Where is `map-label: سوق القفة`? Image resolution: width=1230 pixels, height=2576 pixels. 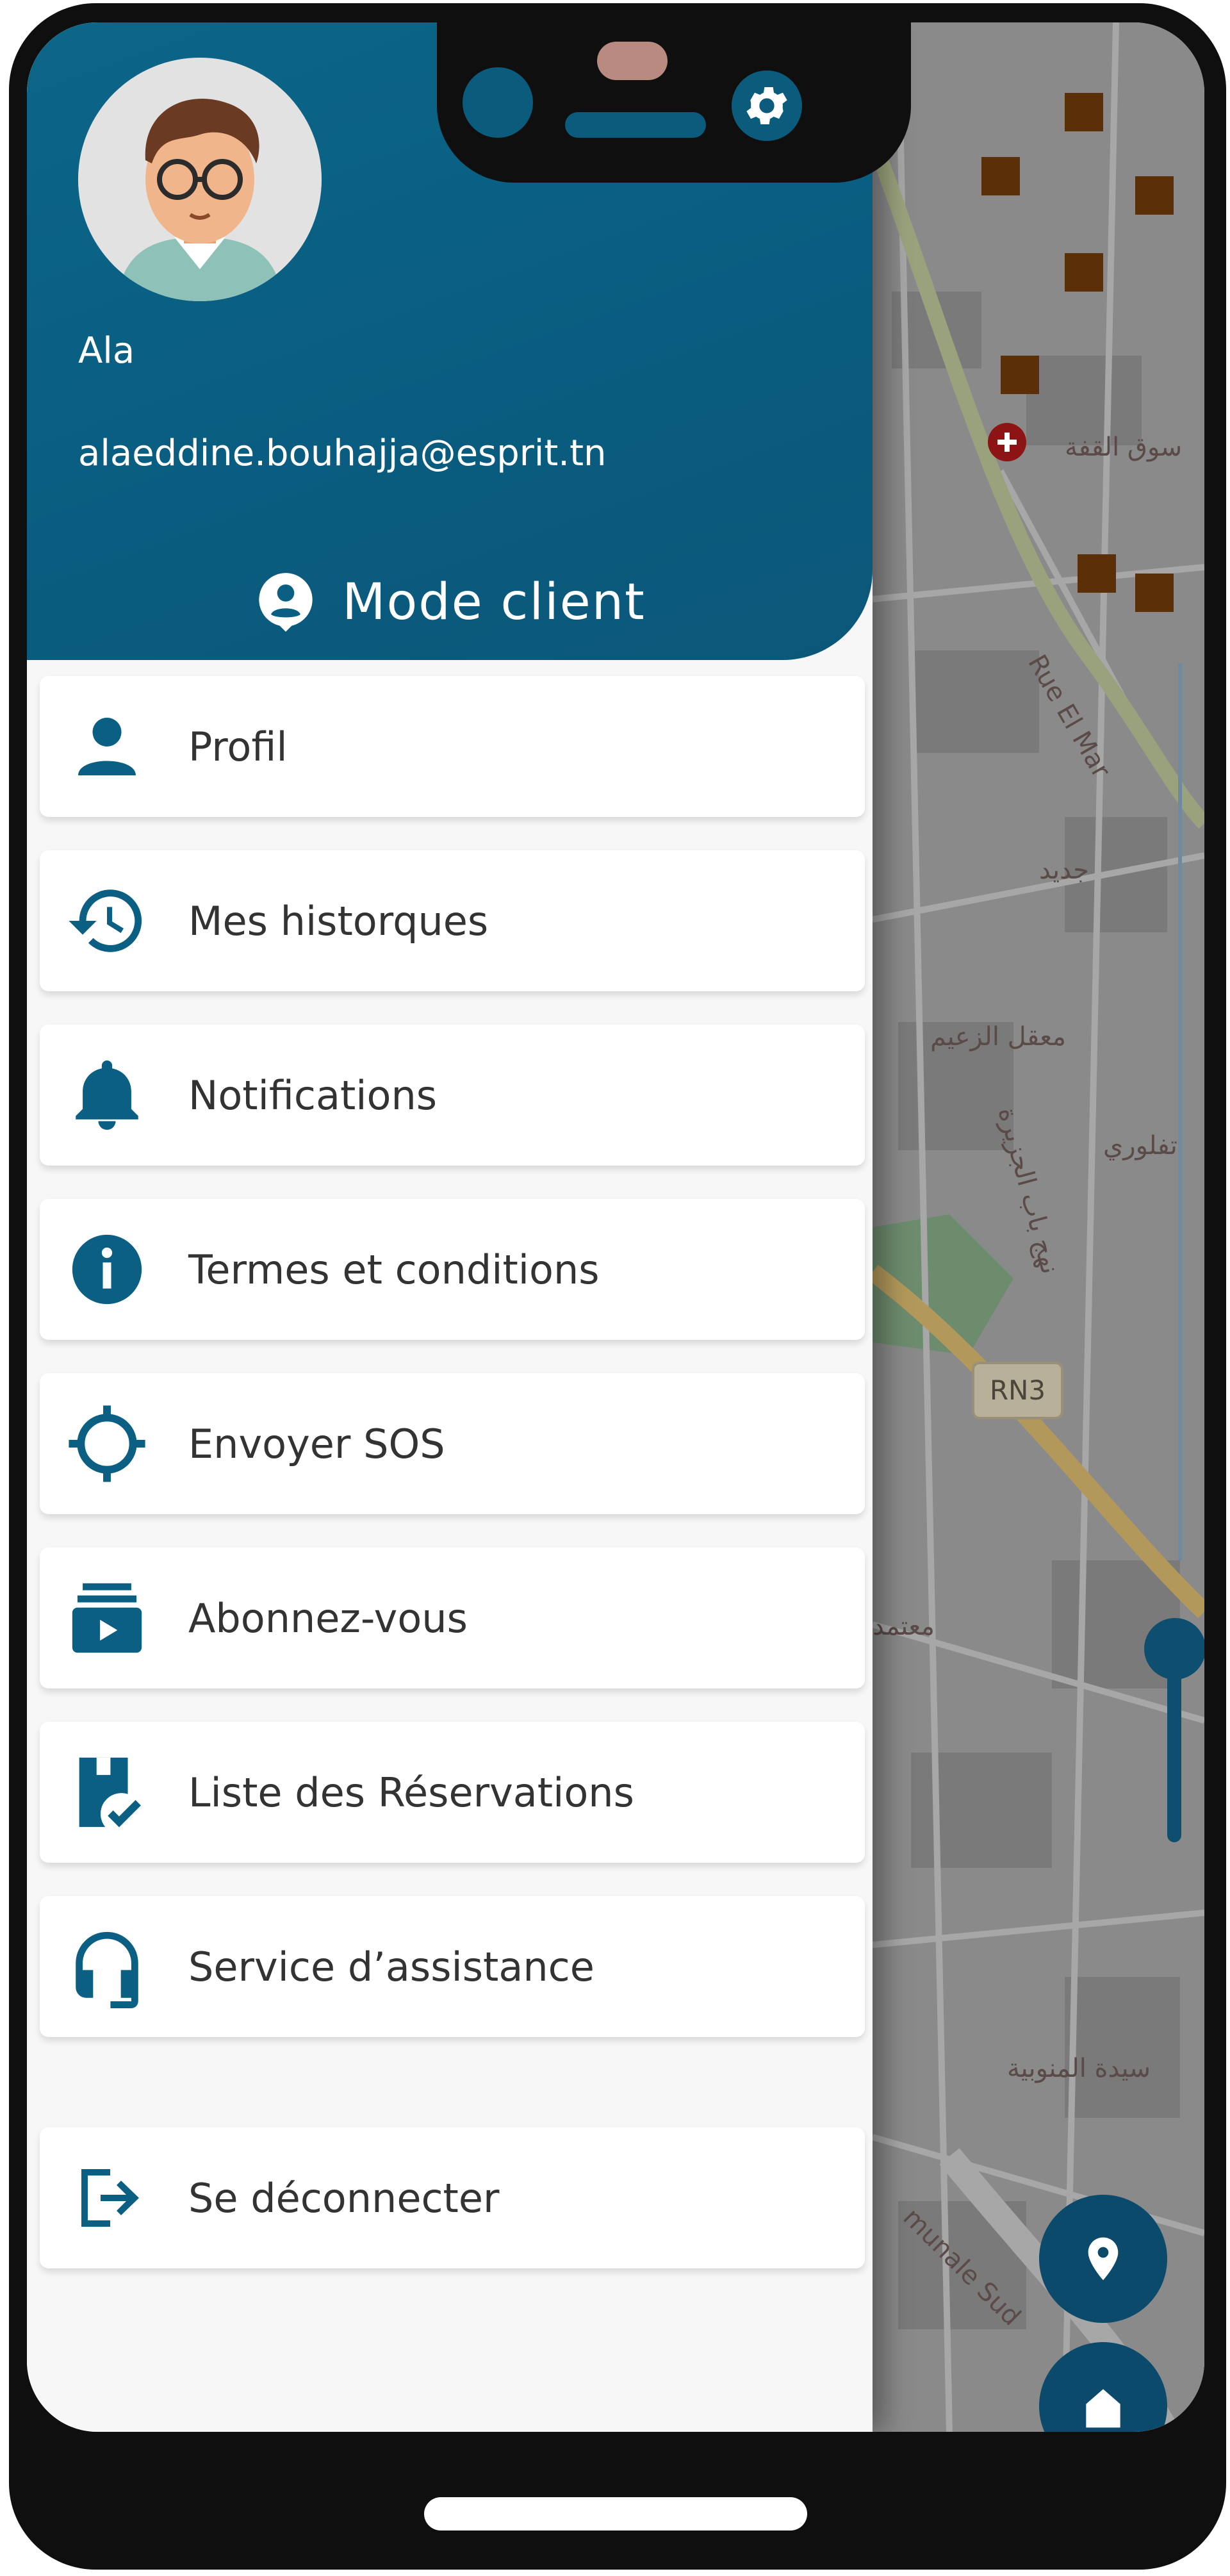
map-label: سوق القفة is located at coordinates (1124, 447).